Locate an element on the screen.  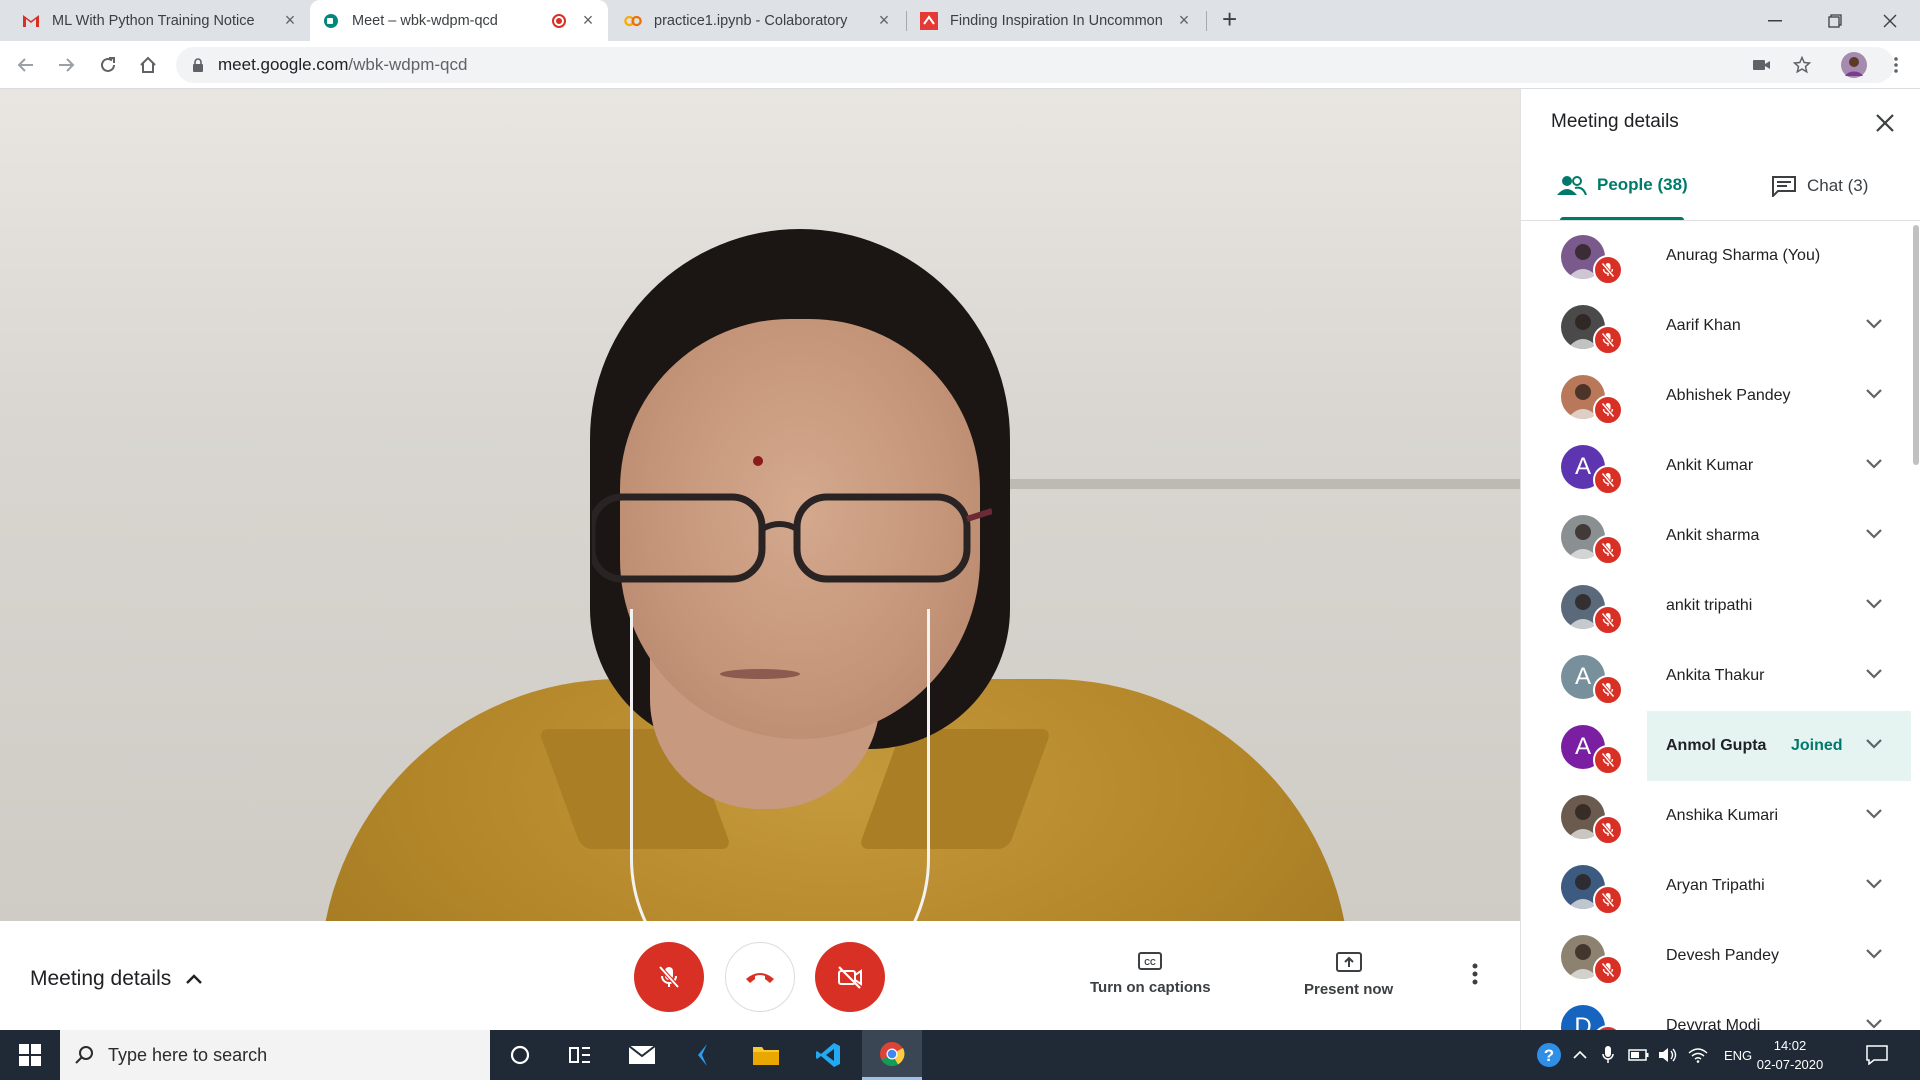
participant-row: A Ankita Thakur is located at coordinates (1716, 676).